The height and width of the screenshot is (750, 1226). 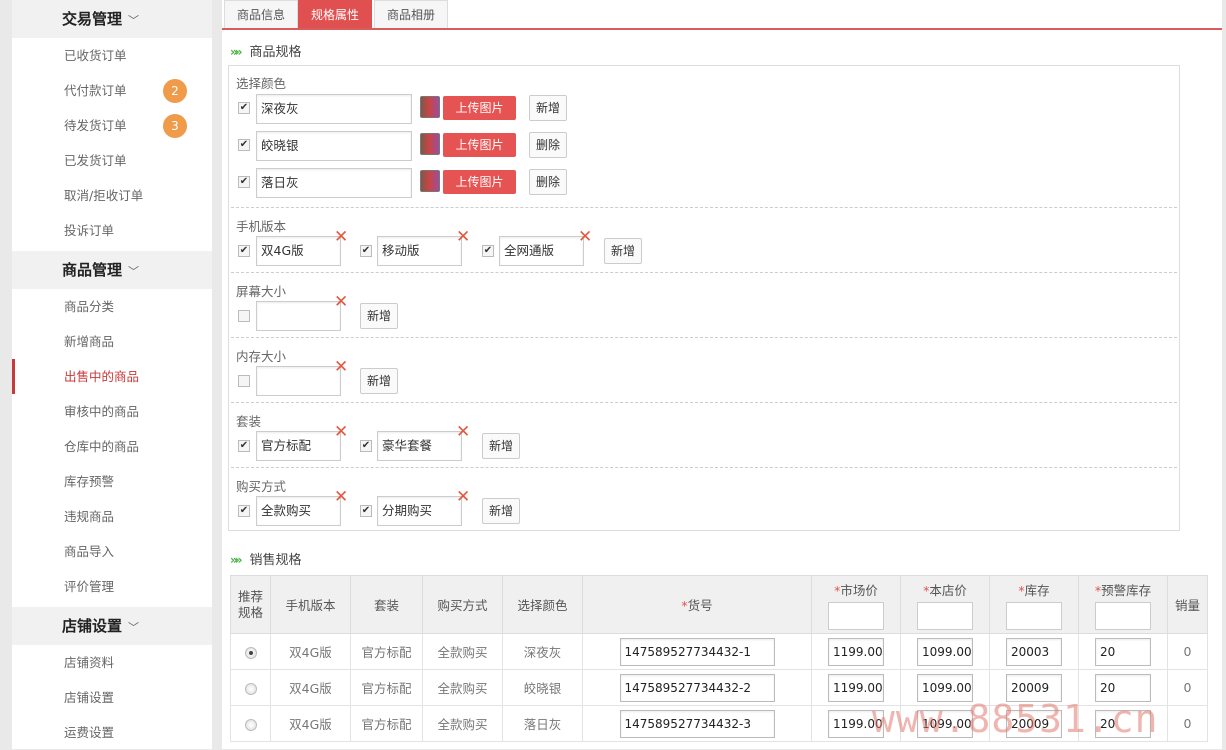 What do you see at coordinates (334, 183) in the screenshot?
I see `color-input: 落日灰` at bounding box center [334, 183].